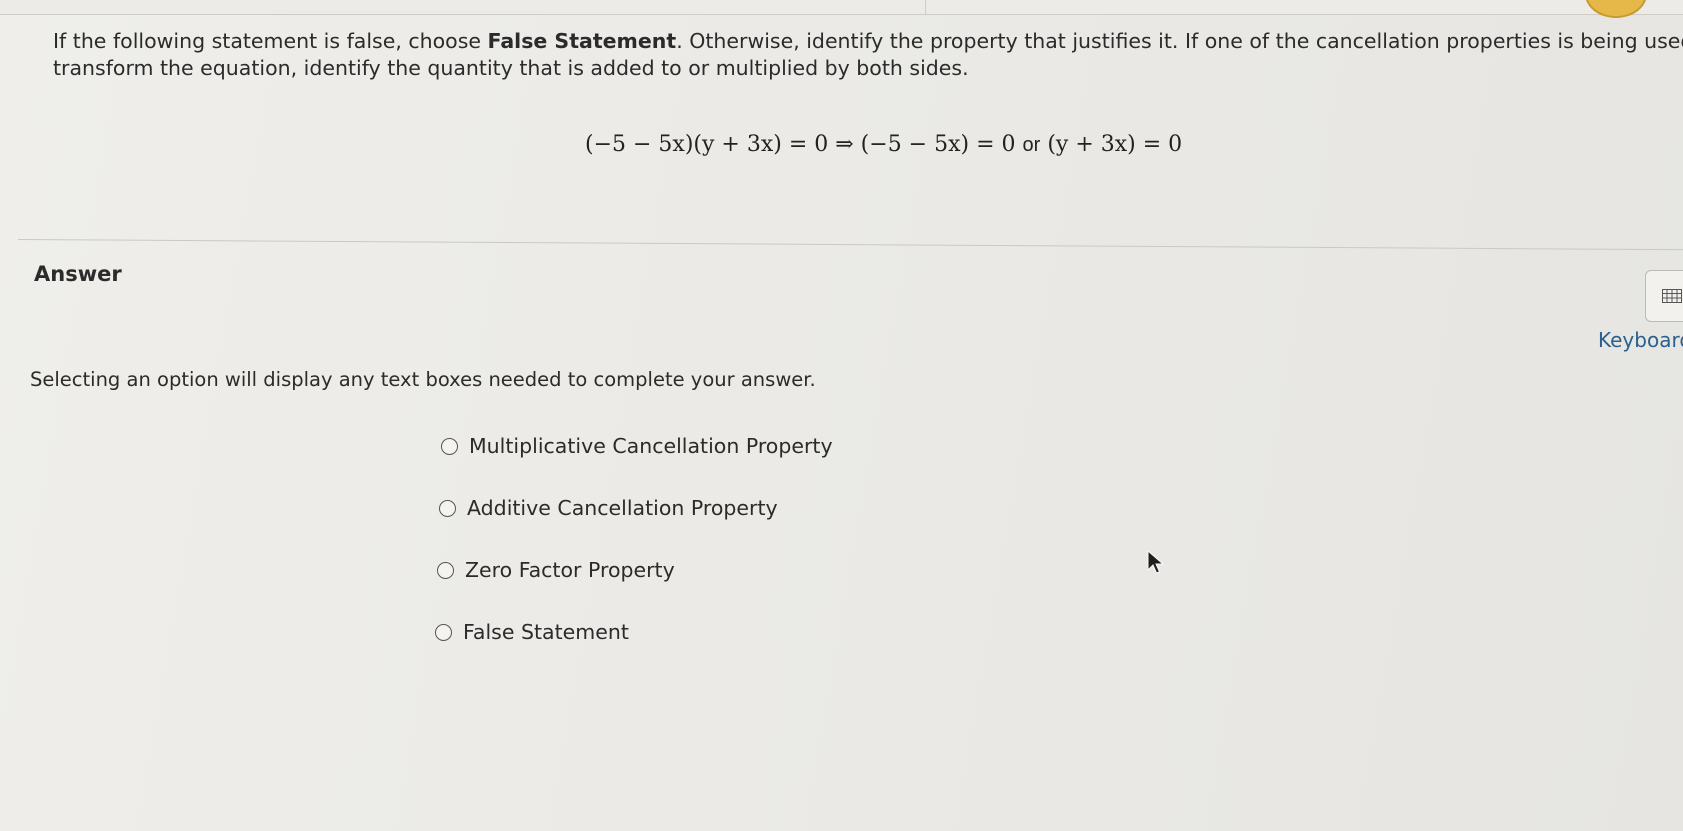 The image size is (1683, 831). I want to click on avatar, so click(1616, 9).